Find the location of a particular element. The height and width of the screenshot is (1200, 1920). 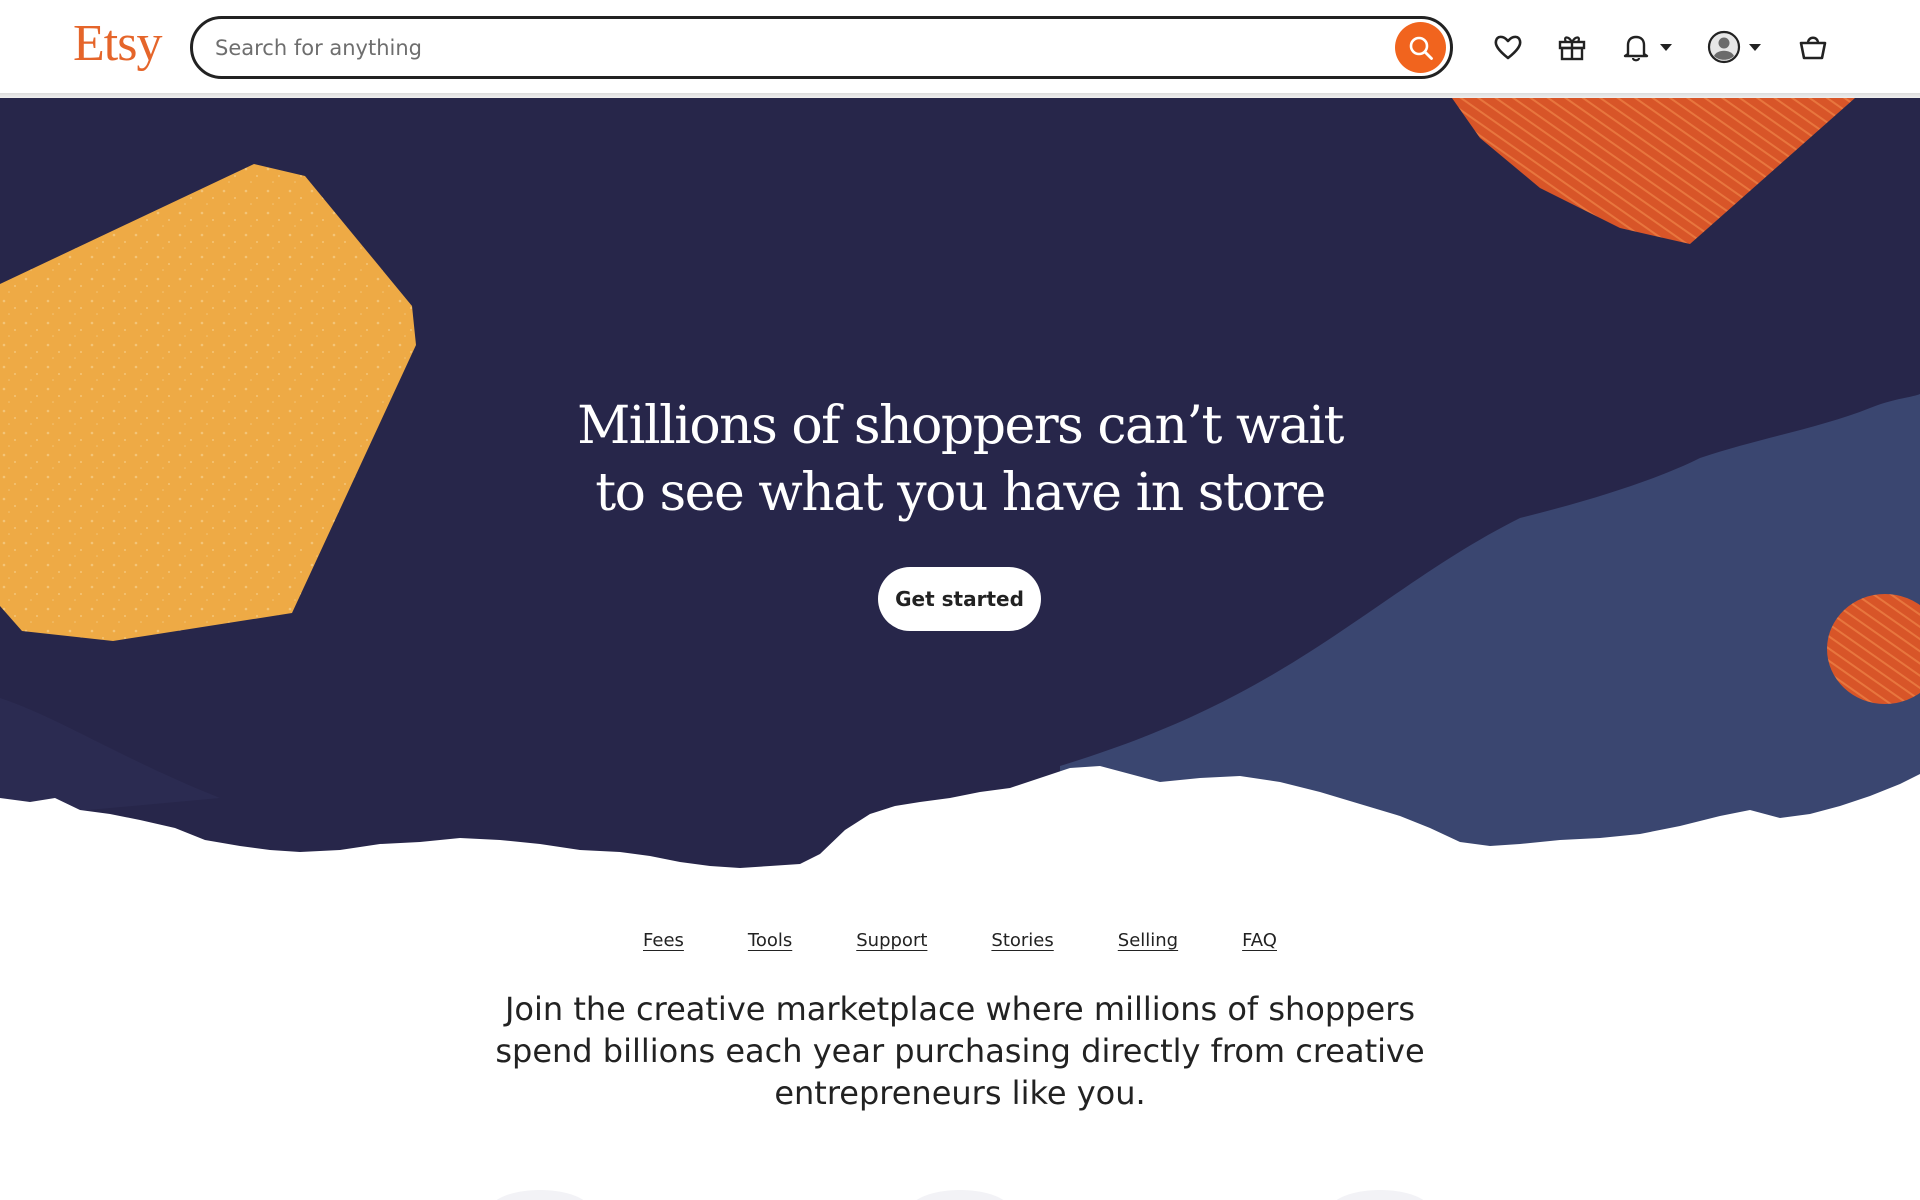

search-bar is located at coordinates (821, 47).